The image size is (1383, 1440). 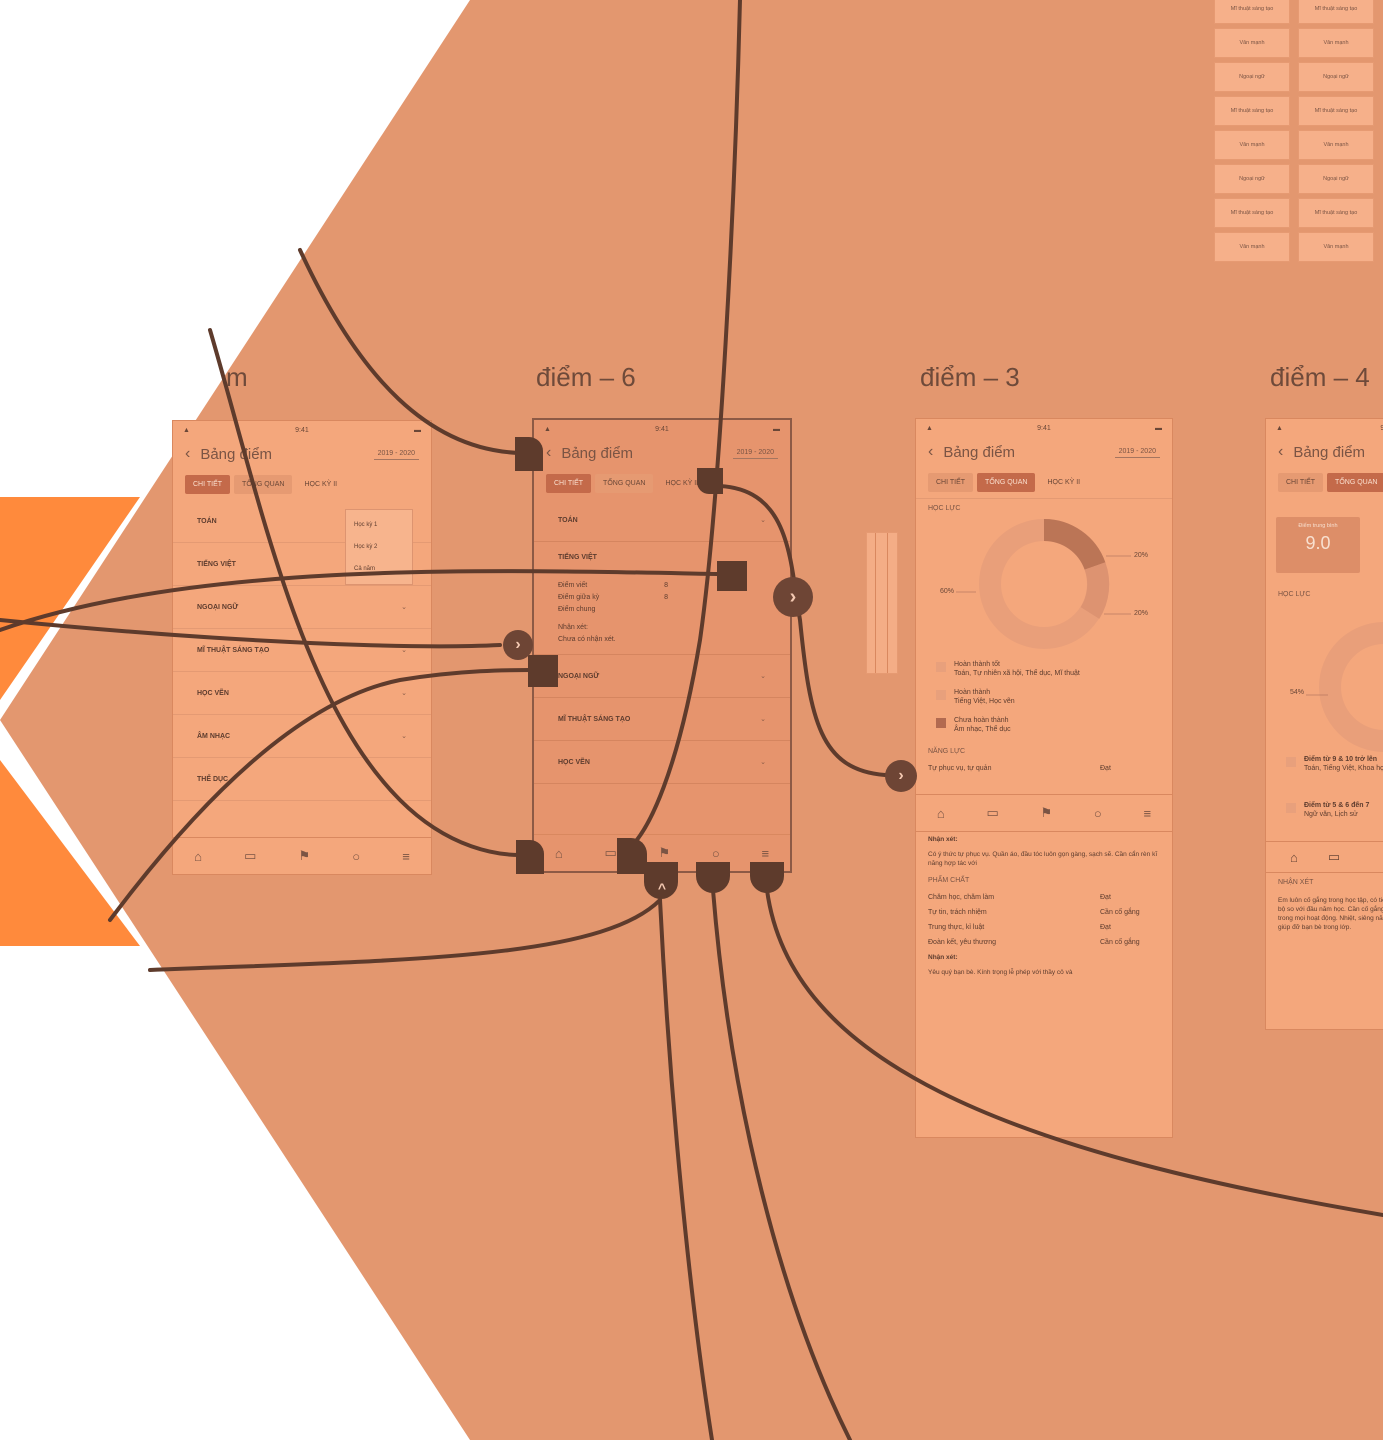 I want to click on dropdown-option: Cả năm, so click(x=379, y=569).